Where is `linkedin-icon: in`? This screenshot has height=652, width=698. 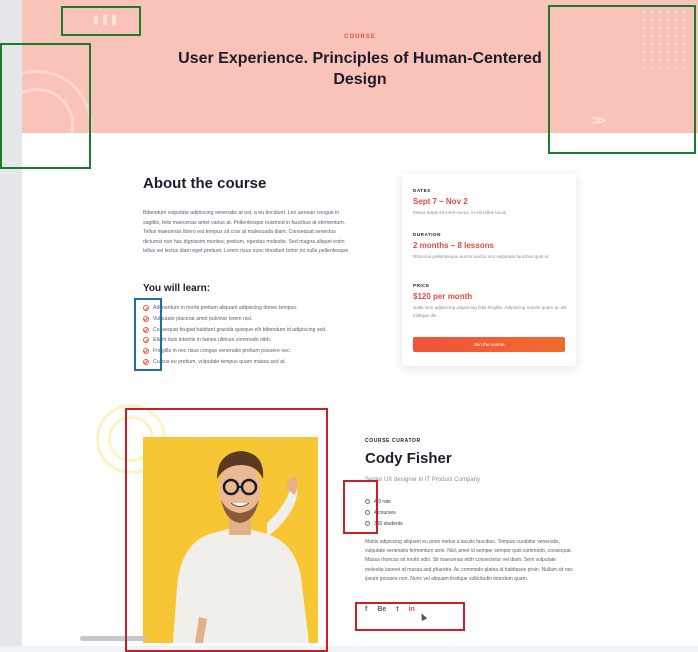 linkedin-icon: in is located at coordinates (412, 609).